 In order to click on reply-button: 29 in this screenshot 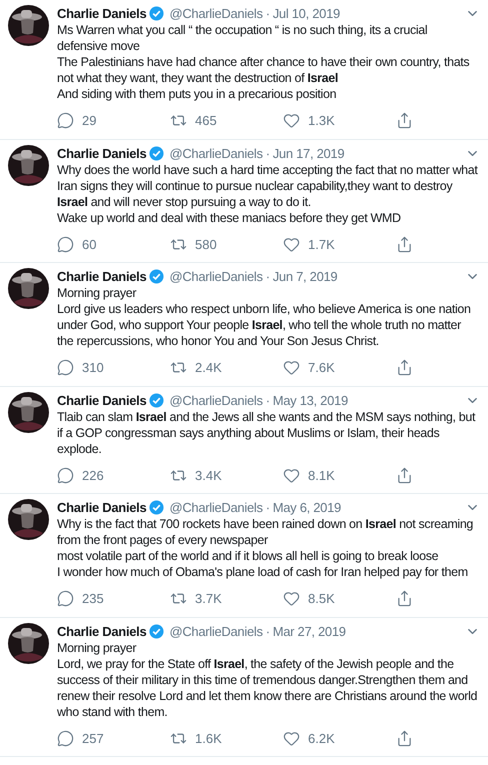, I will do `click(76, 120)`.